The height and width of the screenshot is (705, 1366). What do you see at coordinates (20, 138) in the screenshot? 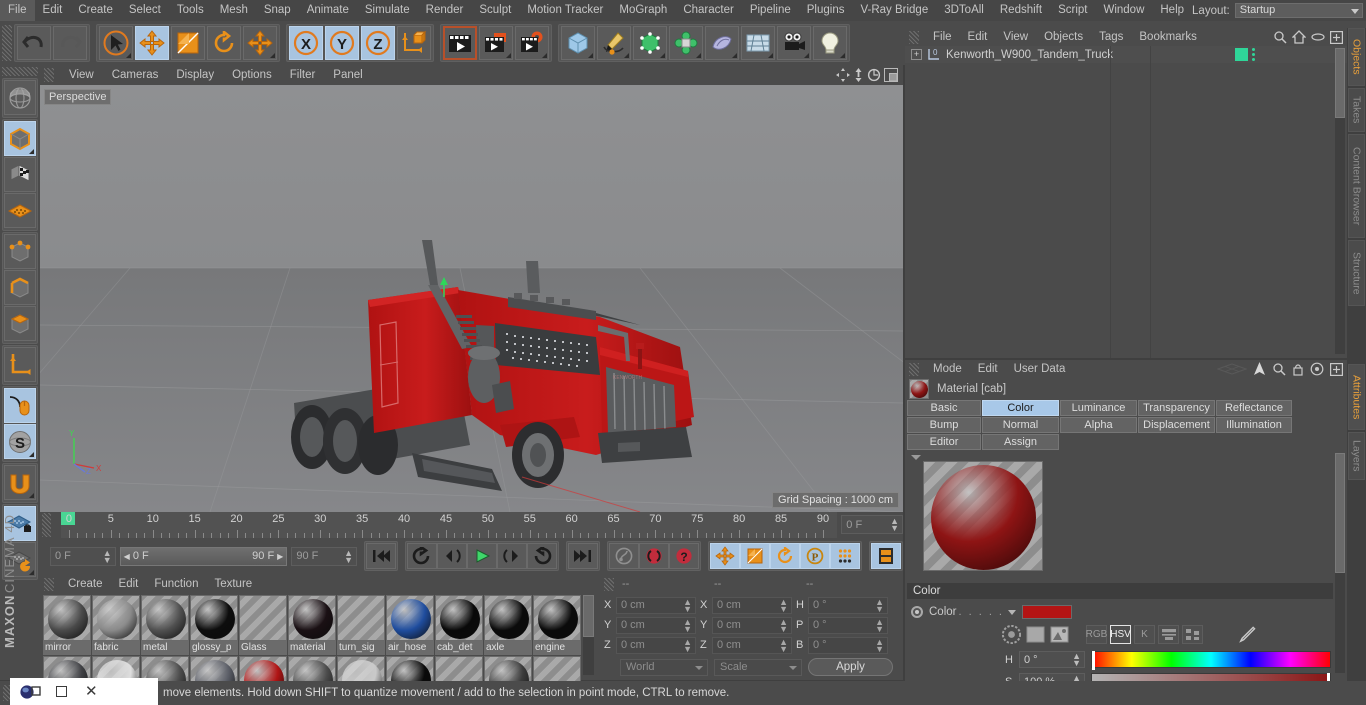
I see `model-mode-button` at bounding box center [20, 138].